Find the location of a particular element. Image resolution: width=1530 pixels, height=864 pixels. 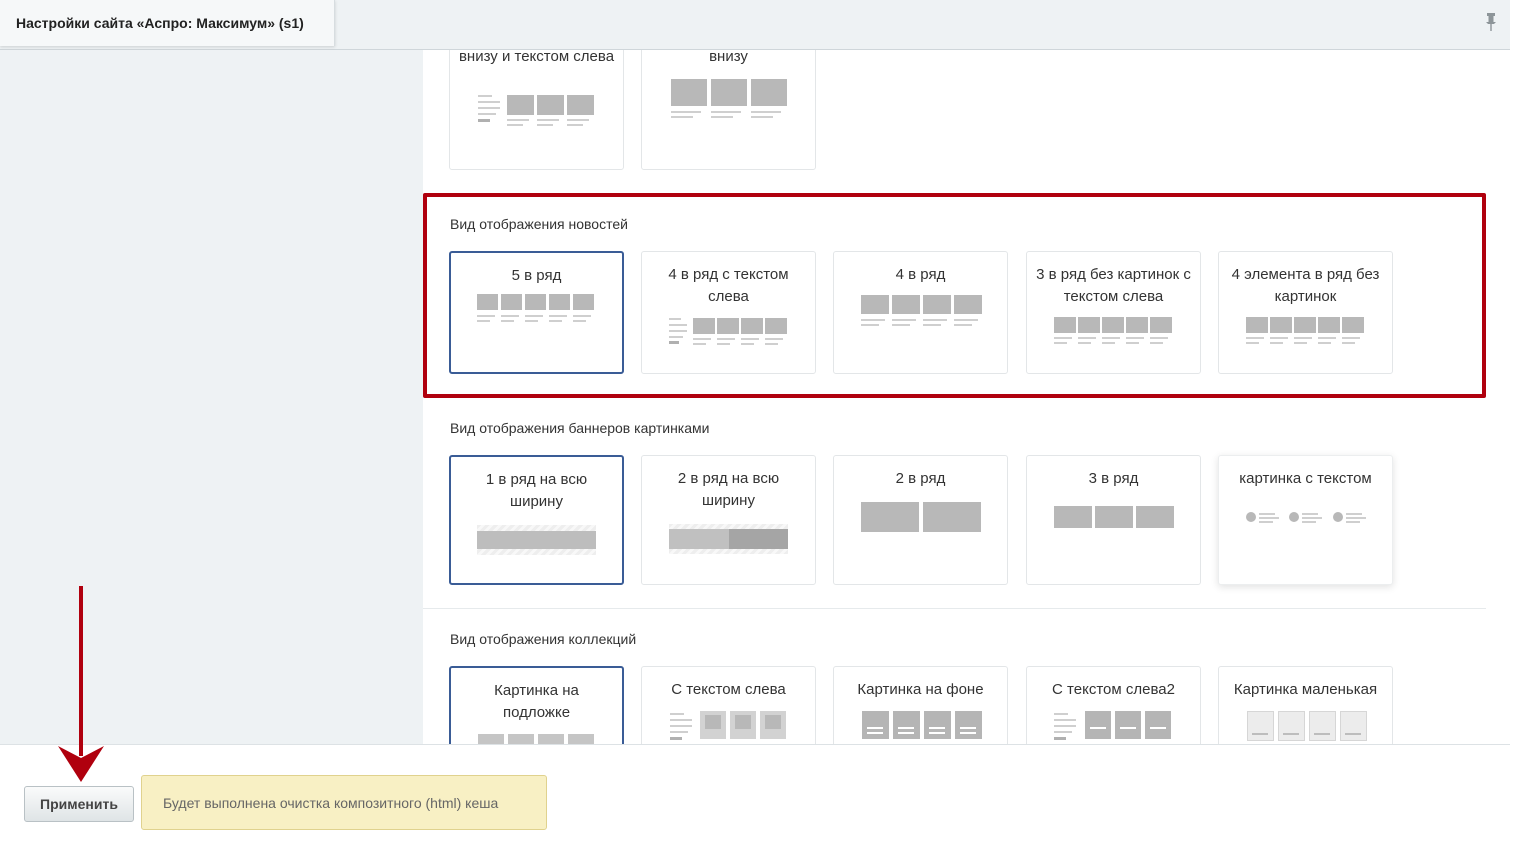

option-card-top-1: внизу и текстом слева is located at coordinates (536, 110).